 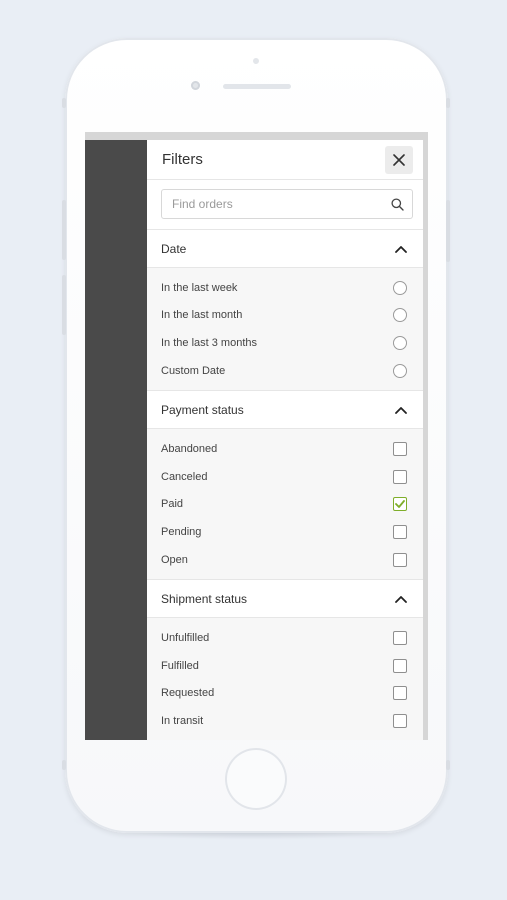 I want to click on option-label: Custom Date, so click(x=193, y=370).